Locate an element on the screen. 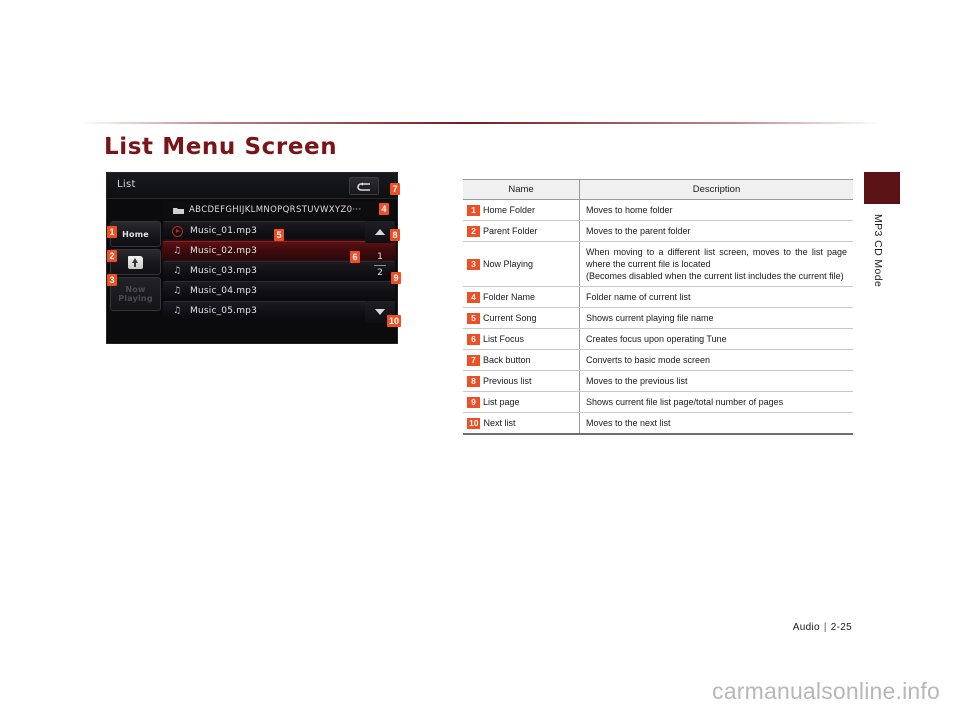 The width and height of the screenshot is (960, 712). header-divider is located at coordinates (480, 123).